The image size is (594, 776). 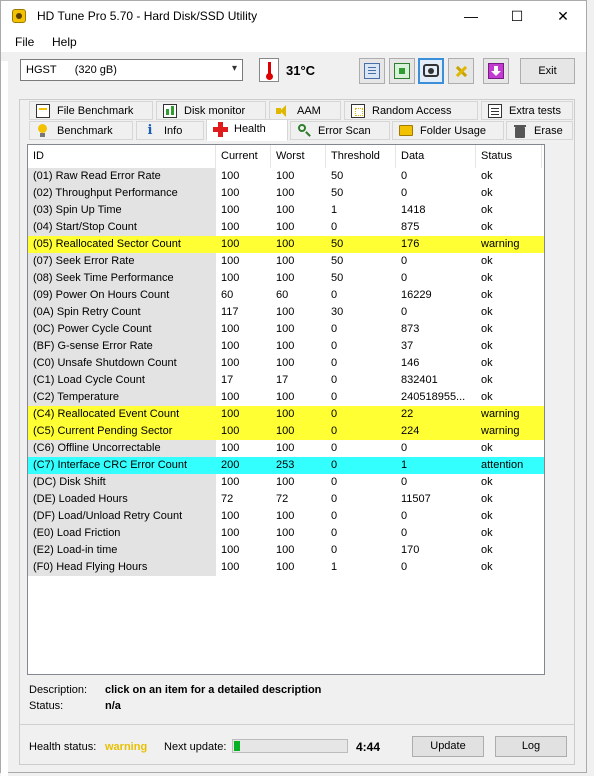 I want to click on cell-current: 200, so click(x=230, y=465).